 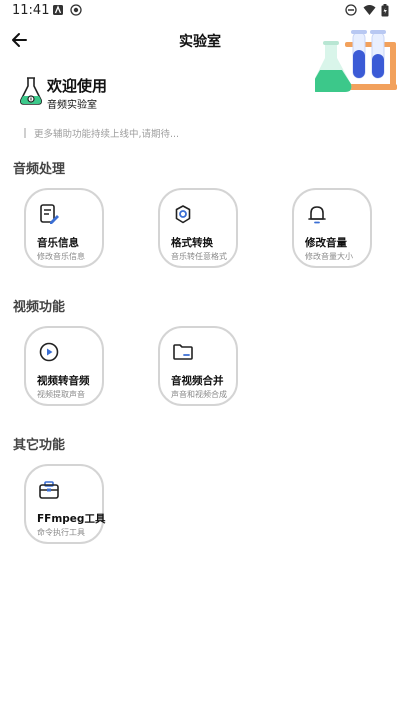 I want to click on section-title-video: 视频功能, so click(x=39, y=307).